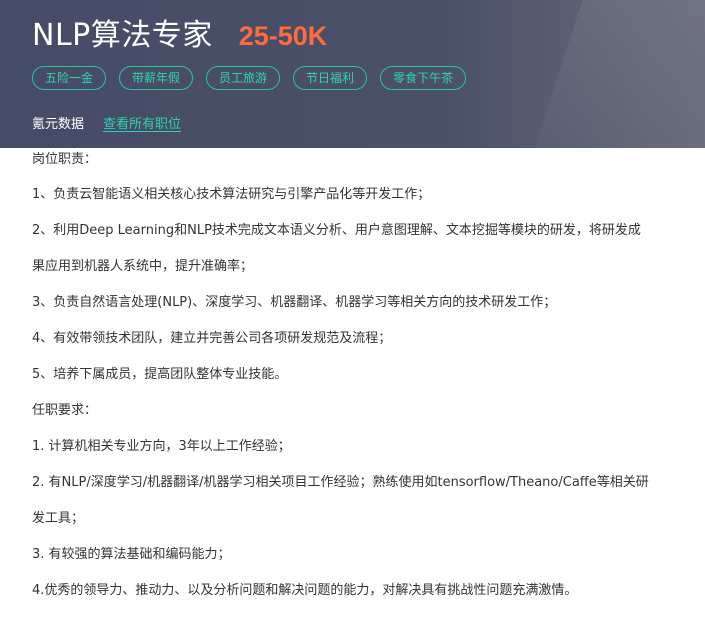 The width and height of the screenshot is (705, 624). What do you see at coordinates (58, 518) in the screenshot?
I see `requirement-item-continued: 发工具；` at bounding box center [58, 518].